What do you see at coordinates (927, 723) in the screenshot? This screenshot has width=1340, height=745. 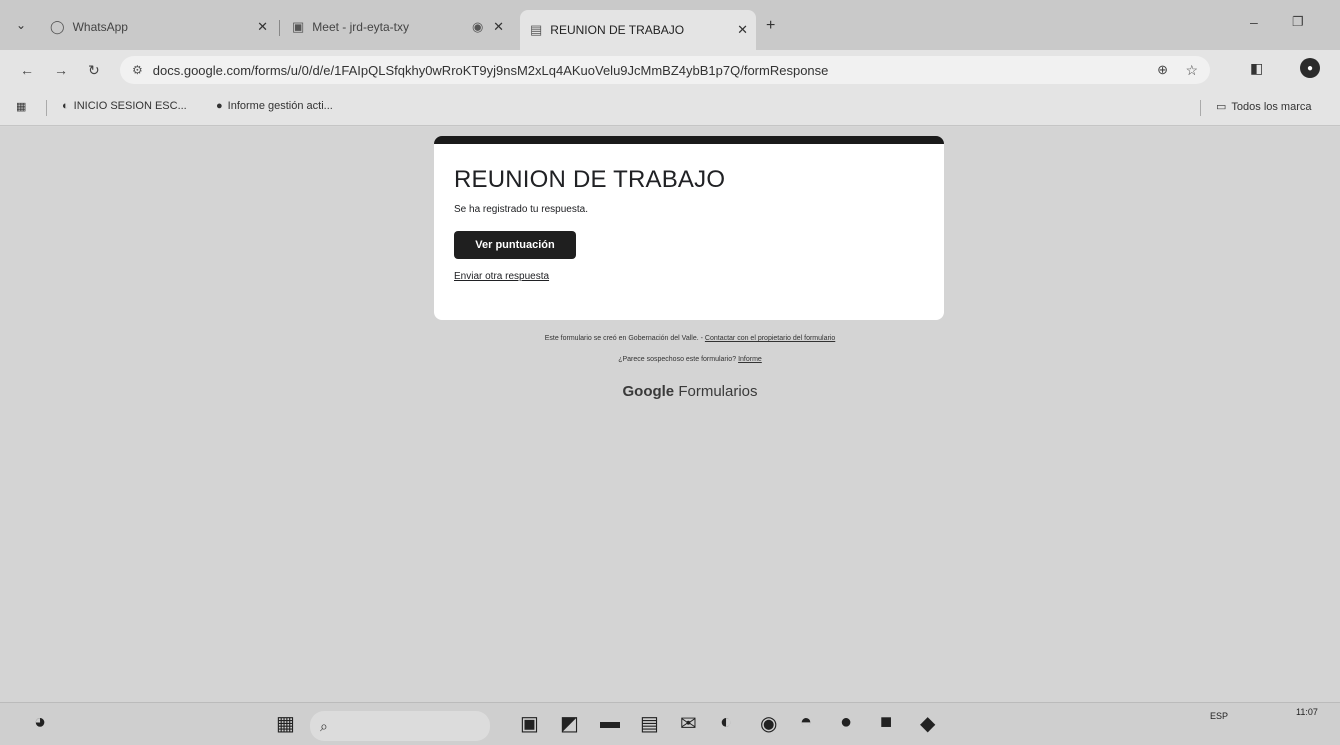 I see `app-icon: ◆` at bounding box center [927, 723].